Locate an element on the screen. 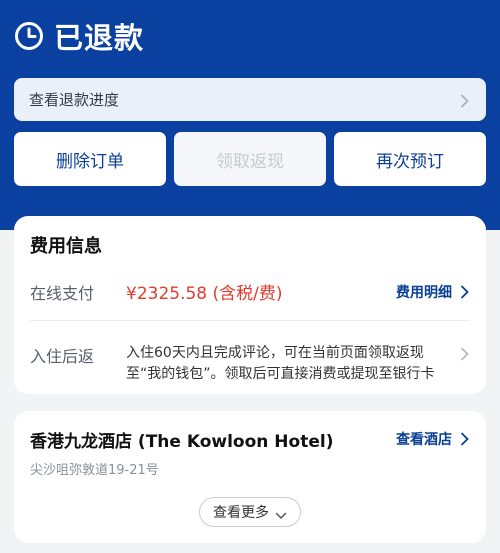  status-title: 已退款 is located at coordinates (99, 38).